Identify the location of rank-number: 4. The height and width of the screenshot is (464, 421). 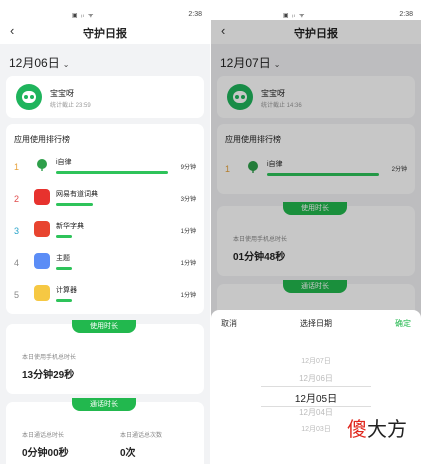
(17, 263).